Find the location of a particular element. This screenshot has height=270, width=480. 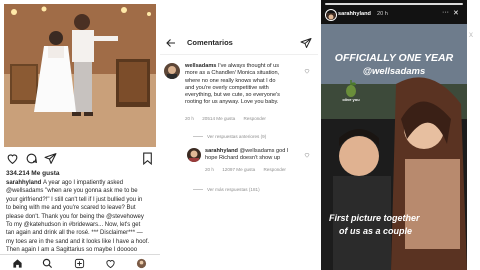

bottom-tab-bar is located at coordinates (80, 262).